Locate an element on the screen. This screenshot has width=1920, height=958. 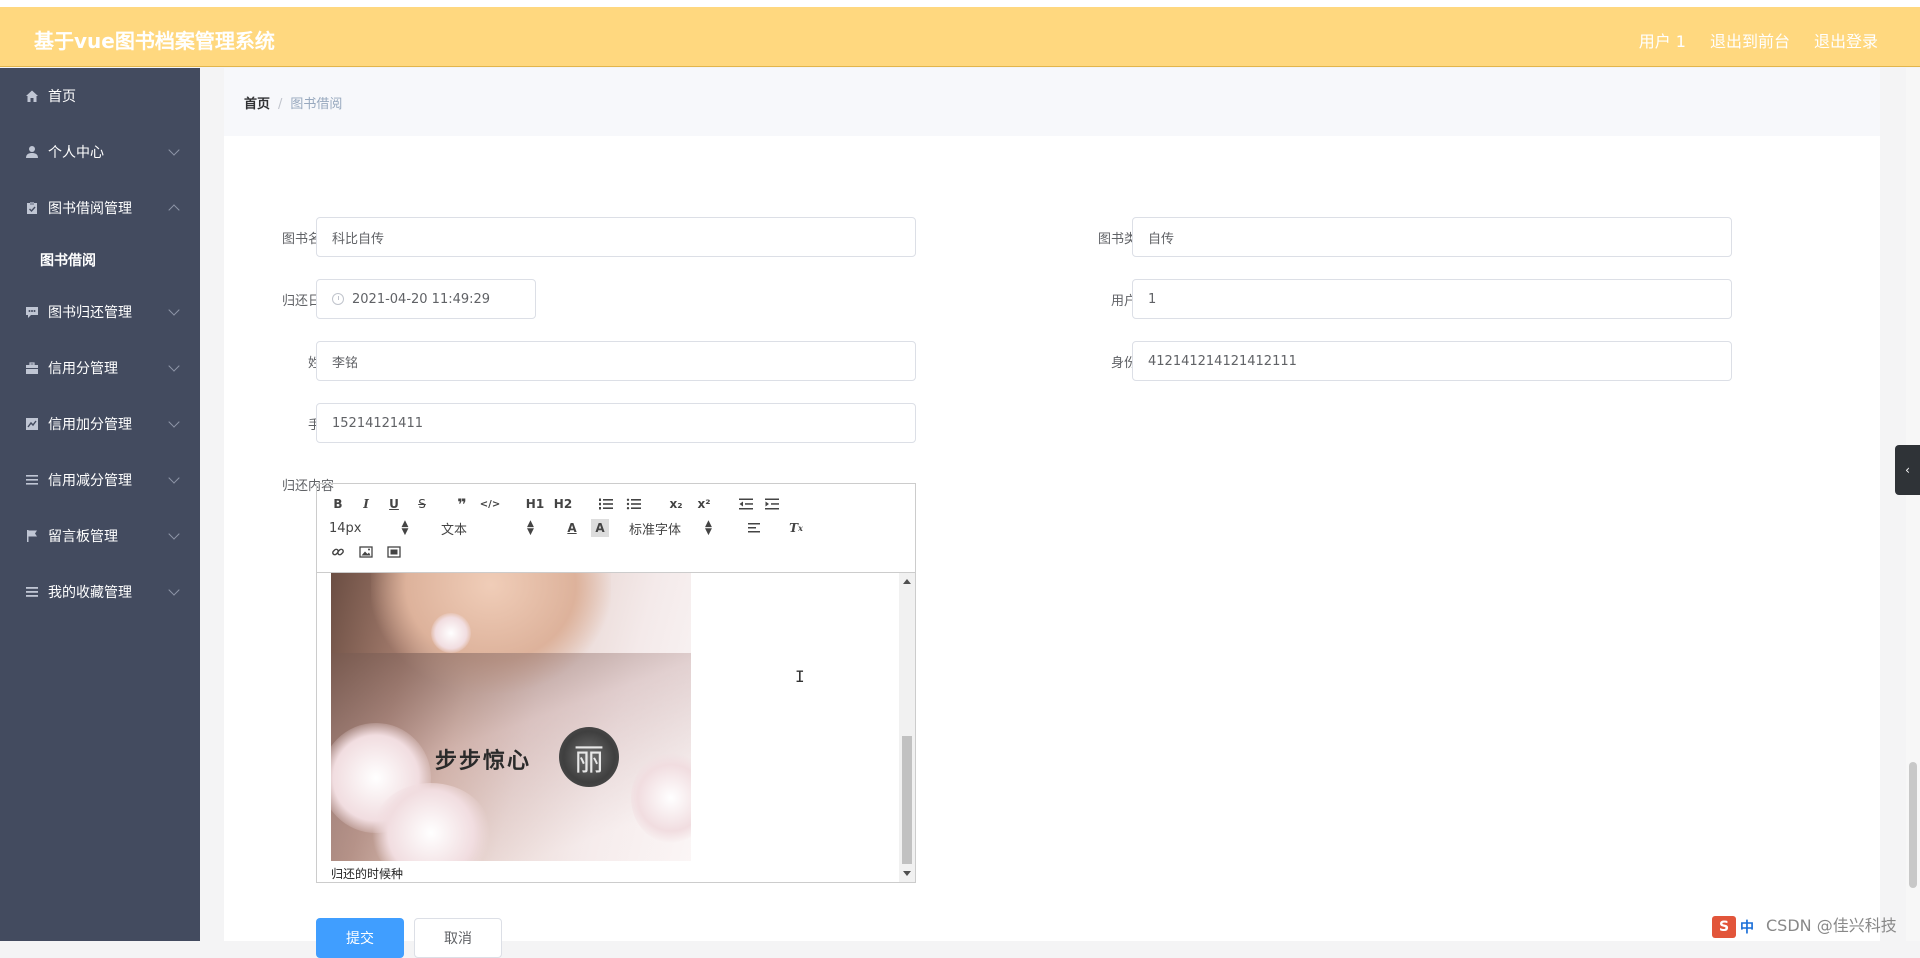
background-color-button: A is located at coordinates (600, 528).